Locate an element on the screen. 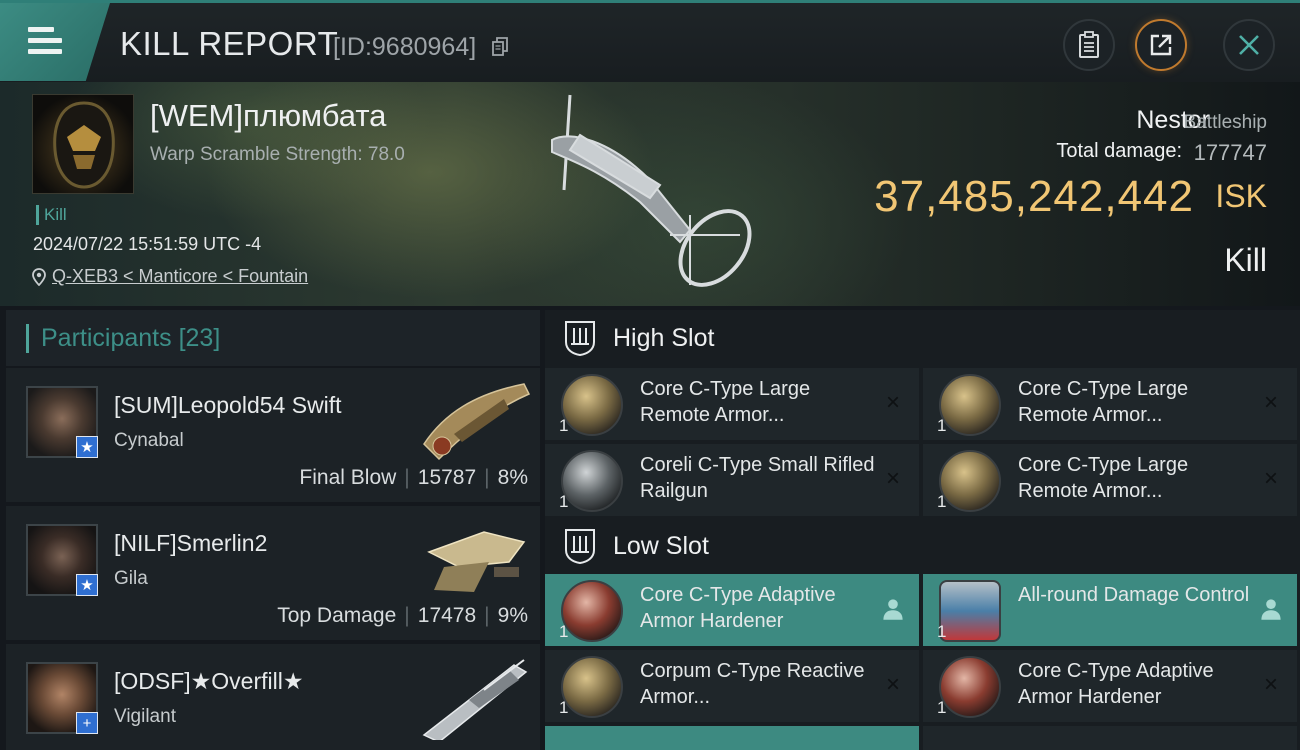 The height and width of the screenshot is (750, 1300). participant-percent: 9% is located at coordinates (512, 615).